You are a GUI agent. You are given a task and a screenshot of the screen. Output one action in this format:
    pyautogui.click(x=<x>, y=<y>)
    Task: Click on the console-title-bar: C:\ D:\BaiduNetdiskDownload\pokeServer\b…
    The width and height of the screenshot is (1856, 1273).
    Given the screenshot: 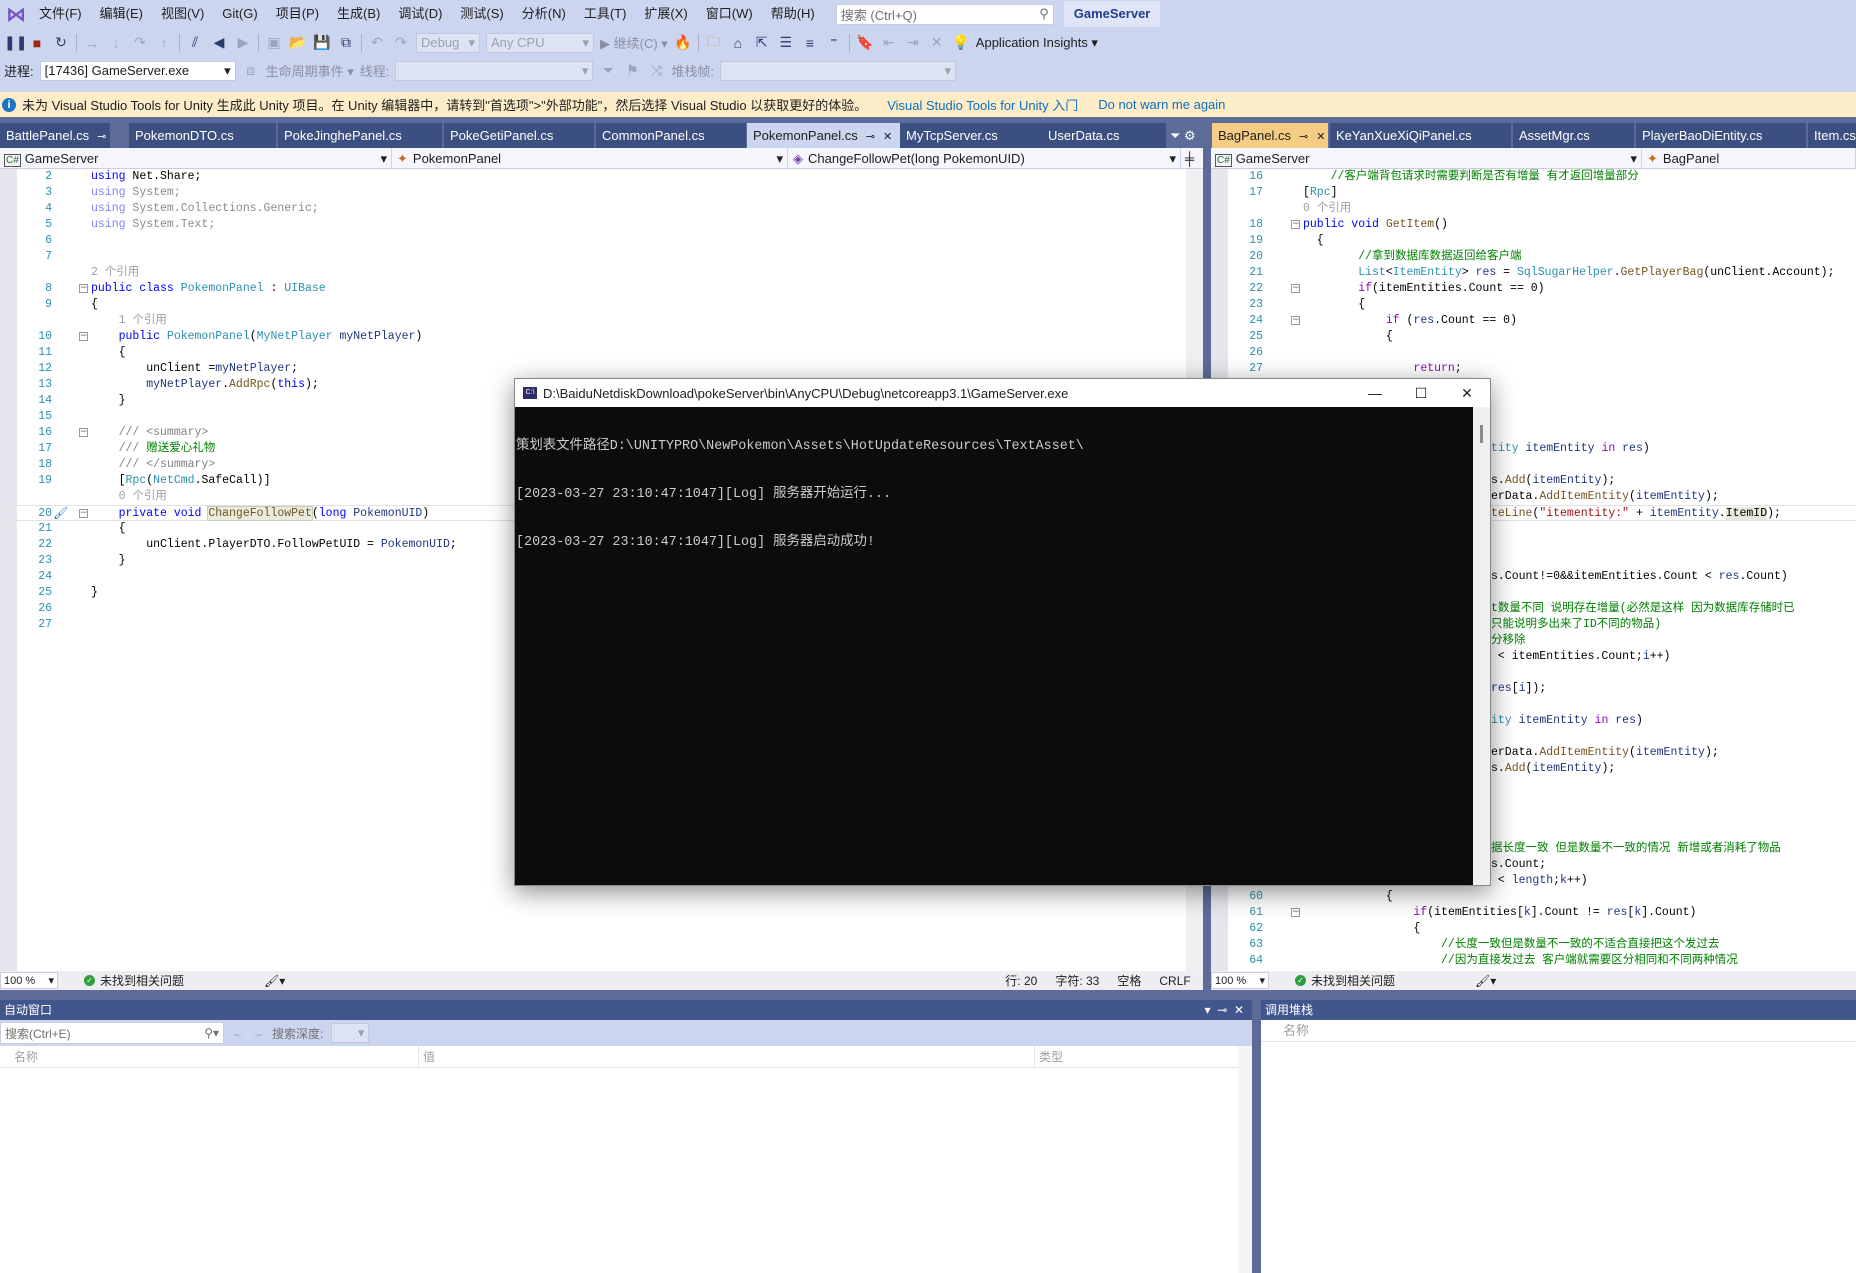 What is the action you would take?
    pyautogui.click(x=1002, y=393)
    